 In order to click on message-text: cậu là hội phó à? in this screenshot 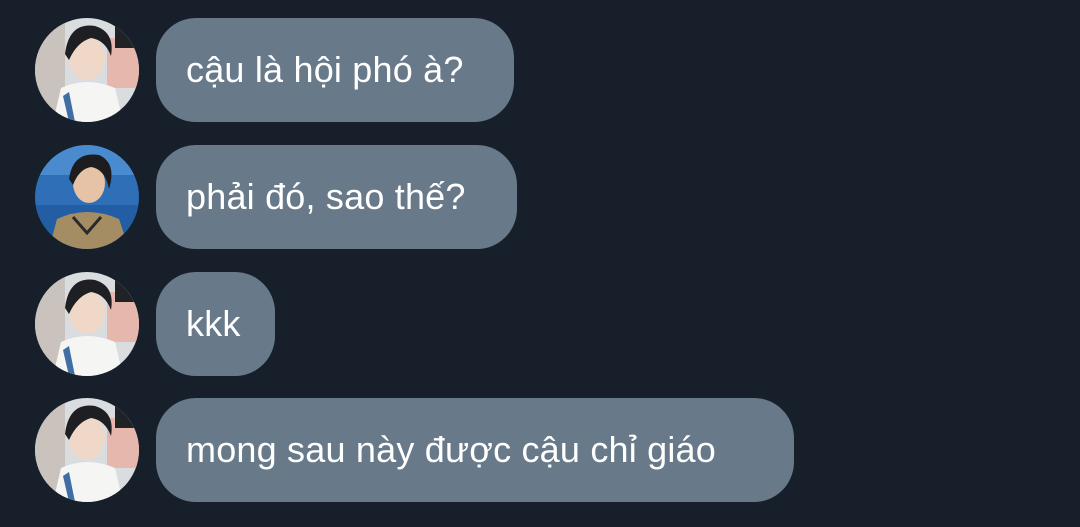, I will do `click(325, 69)`.